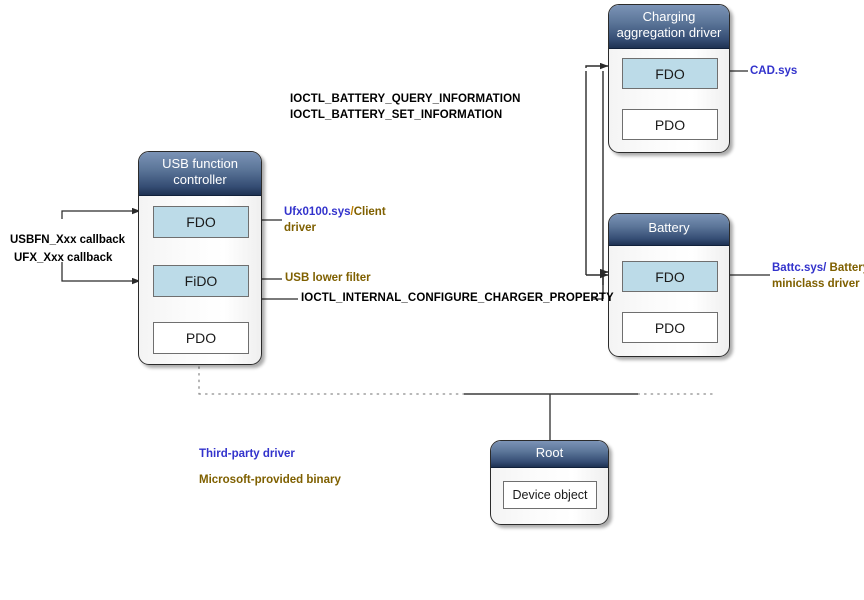  What do you see at coordinates (101, 213) in the screenshot?
I see `usbfn-callback-connector` at bounding box center [101, 213].